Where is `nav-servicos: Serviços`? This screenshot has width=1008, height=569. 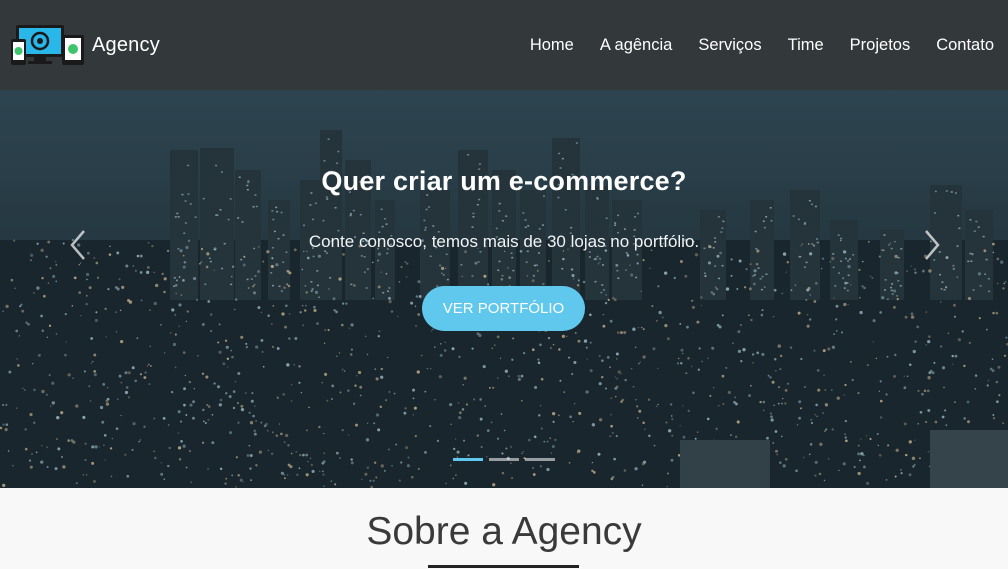
nav-servicos: Serviços is located at coordinates (729, 45).